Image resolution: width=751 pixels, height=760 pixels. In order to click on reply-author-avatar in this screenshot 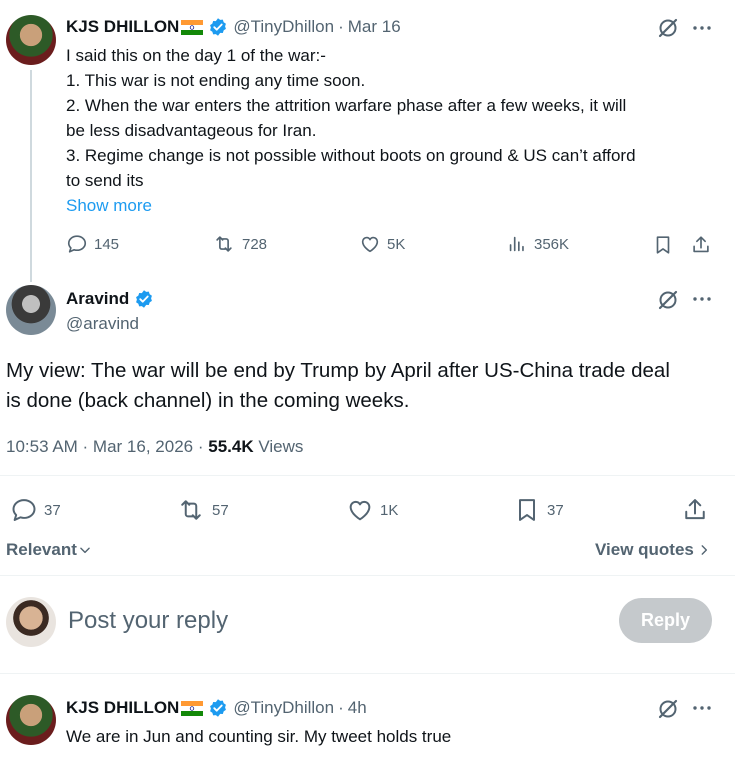, I will do `click(31, 720)`.